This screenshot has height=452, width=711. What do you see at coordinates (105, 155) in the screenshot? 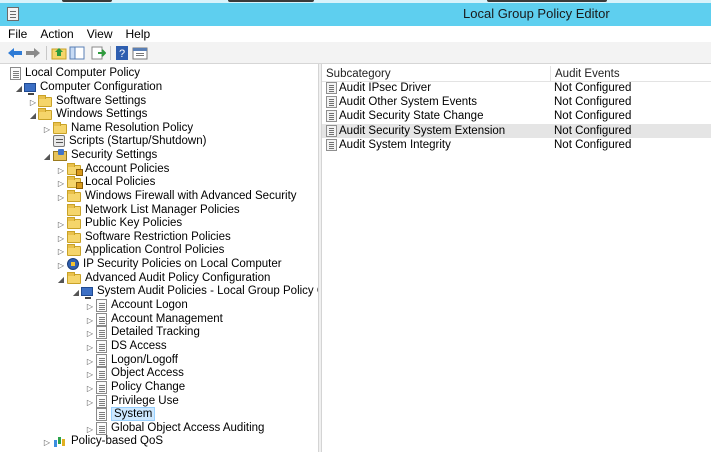
I see `tree-item-security-settings: Security Settings` at bounding box center [105, 155].